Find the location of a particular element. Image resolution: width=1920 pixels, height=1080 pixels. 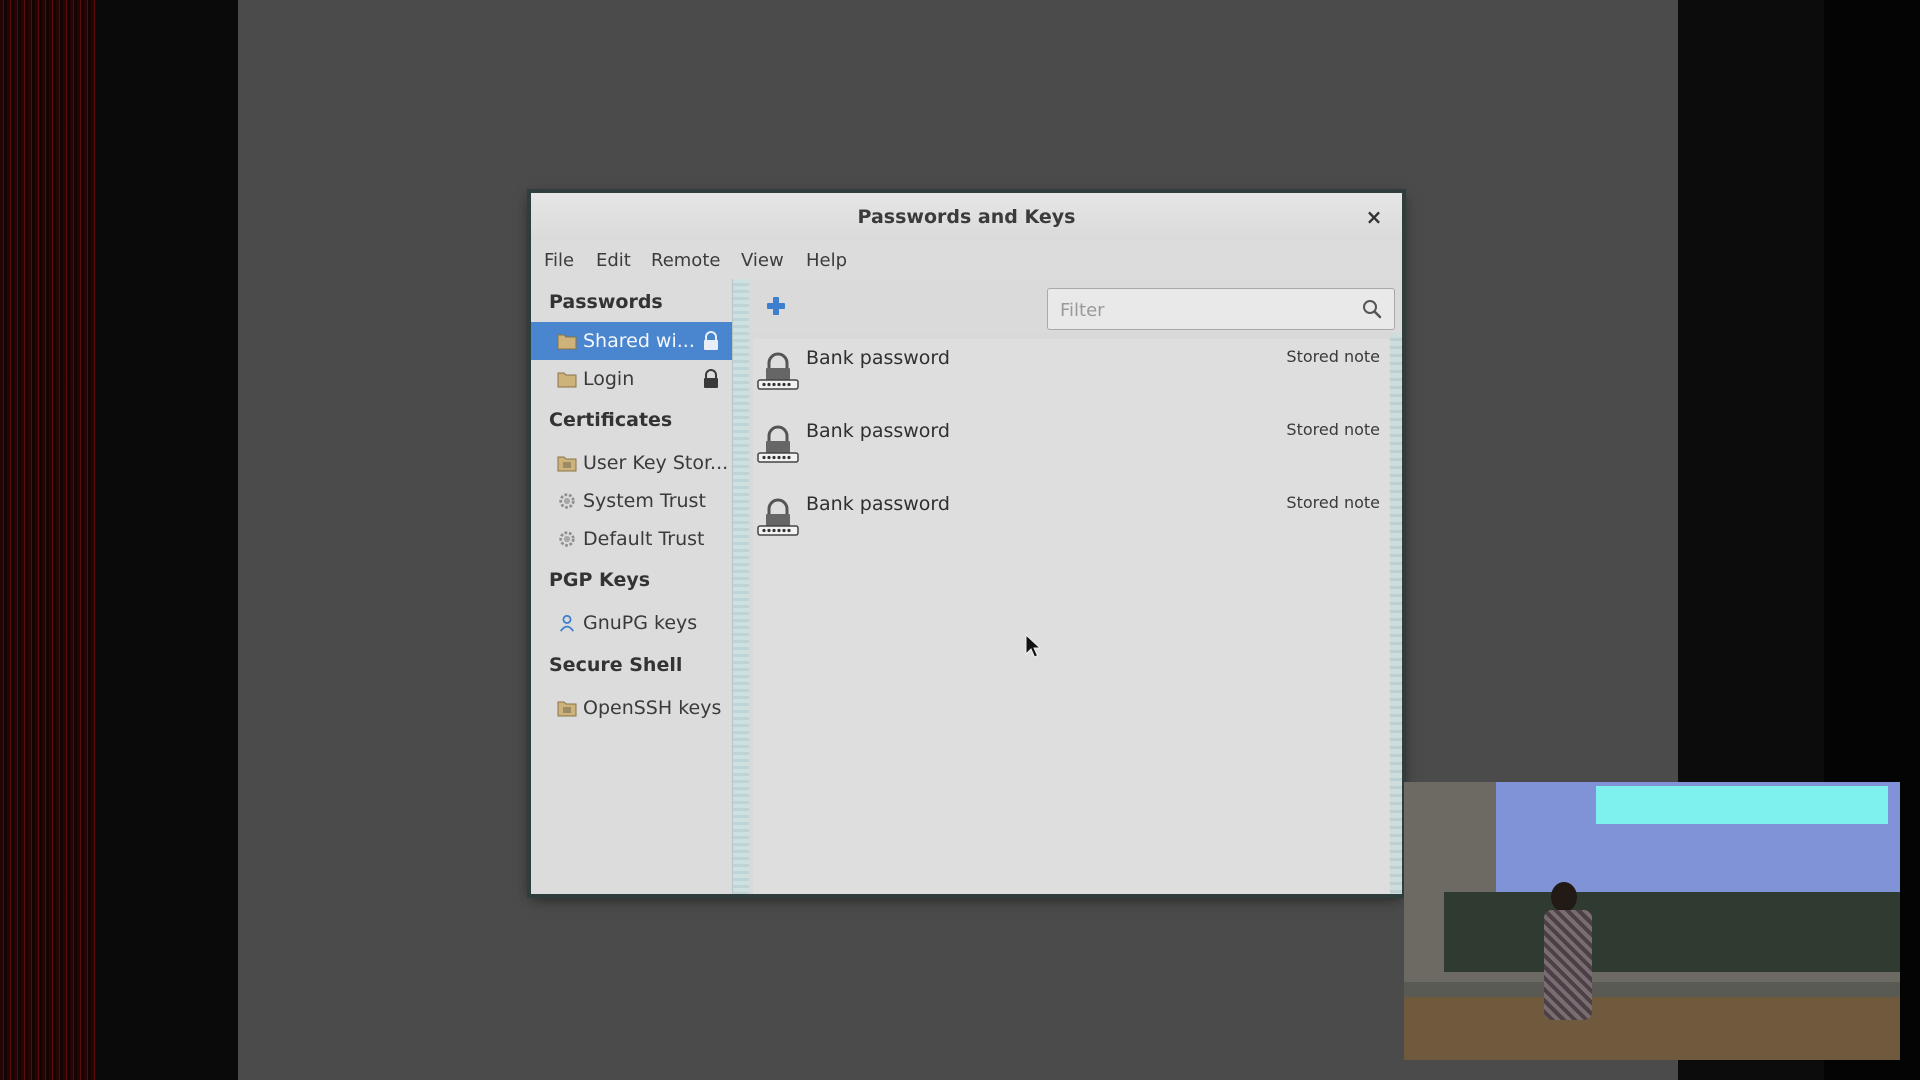

menu-remote: Remote is located at coordinates (685, 260).